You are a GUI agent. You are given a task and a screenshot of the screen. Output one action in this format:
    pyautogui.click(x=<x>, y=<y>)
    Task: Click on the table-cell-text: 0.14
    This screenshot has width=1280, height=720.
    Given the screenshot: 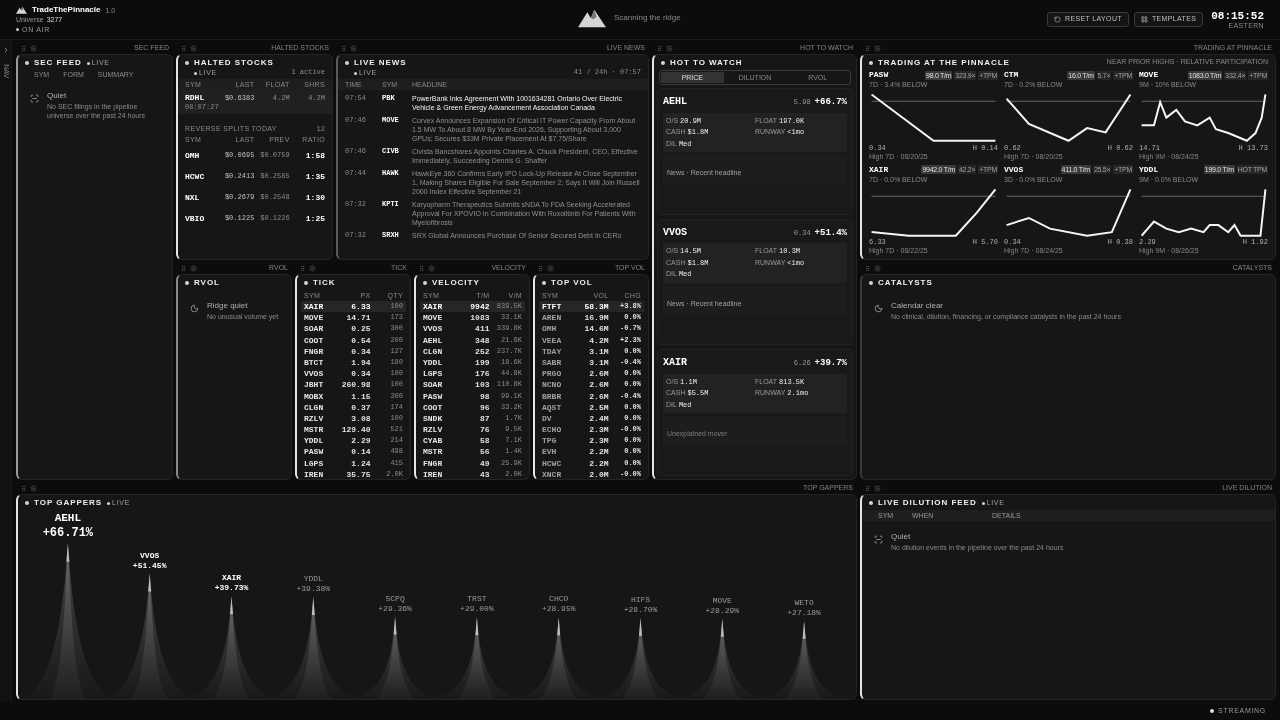 What is the action you would take?
    pyautogui.click(x=360, y=452)
    